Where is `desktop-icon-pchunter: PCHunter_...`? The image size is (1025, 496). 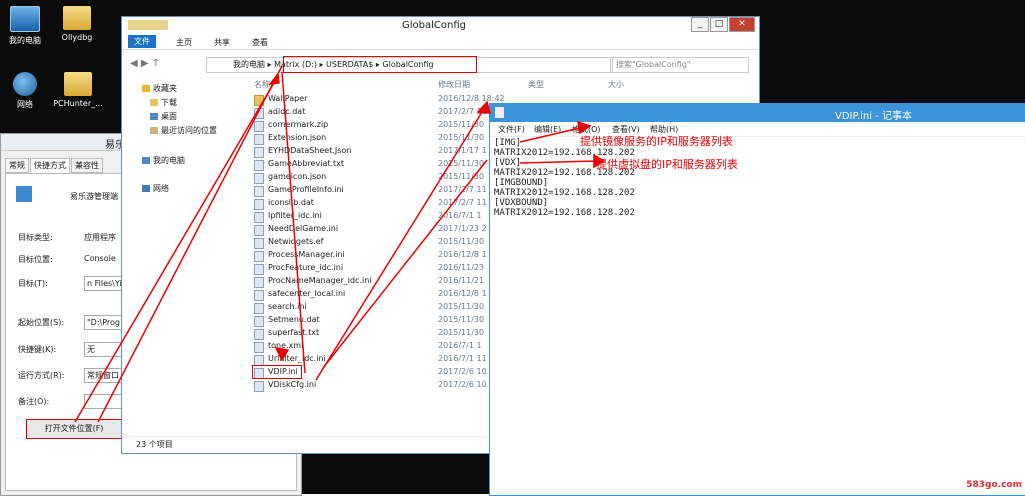
desktop-icon-pchunter: PCHunter_... is located at coordinates (78, 90).